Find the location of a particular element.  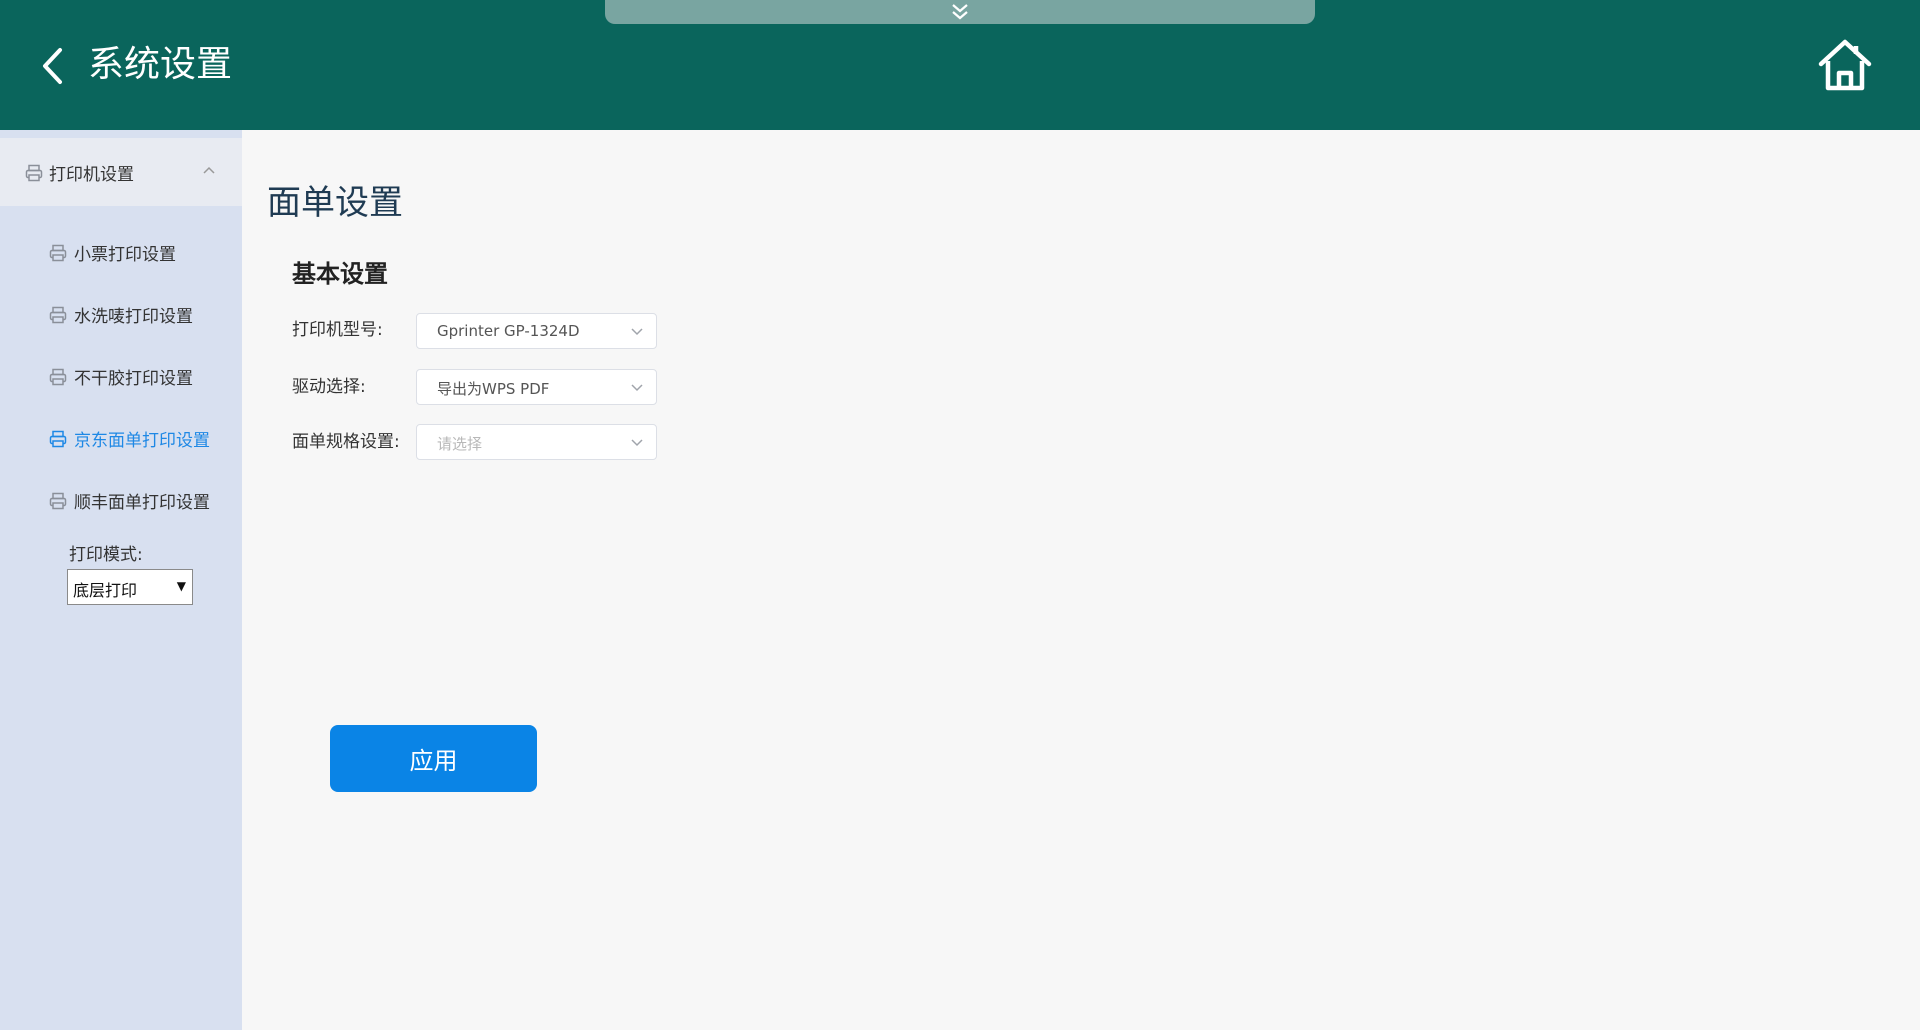

print-mode-label: 打印模式: is located at coordinates (106, 555).